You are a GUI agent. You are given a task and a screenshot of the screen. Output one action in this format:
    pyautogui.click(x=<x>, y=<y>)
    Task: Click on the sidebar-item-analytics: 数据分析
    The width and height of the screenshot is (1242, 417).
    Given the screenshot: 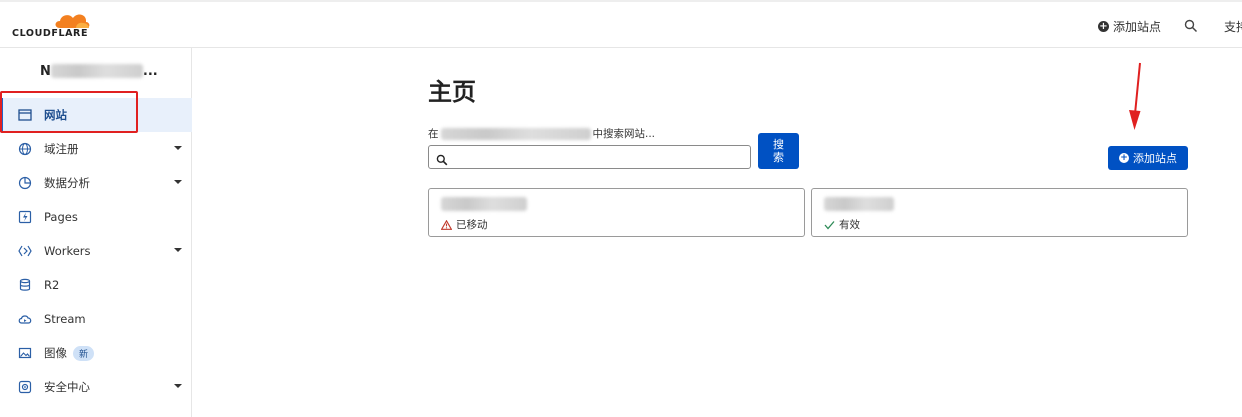 What is the action you would take?
    pyautogui.click(x=96, y=183)
    